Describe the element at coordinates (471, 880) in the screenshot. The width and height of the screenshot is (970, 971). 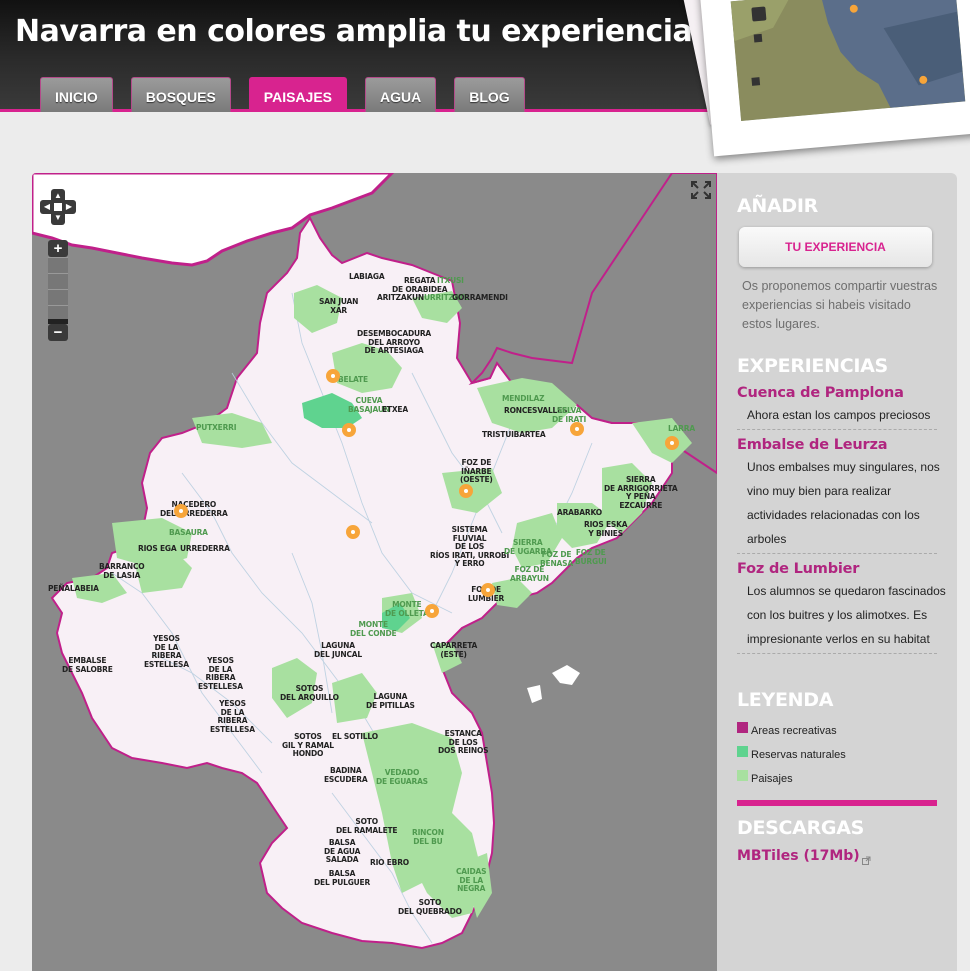
I see `map-label: CAIDAS DE LA NEGRA` at that location.